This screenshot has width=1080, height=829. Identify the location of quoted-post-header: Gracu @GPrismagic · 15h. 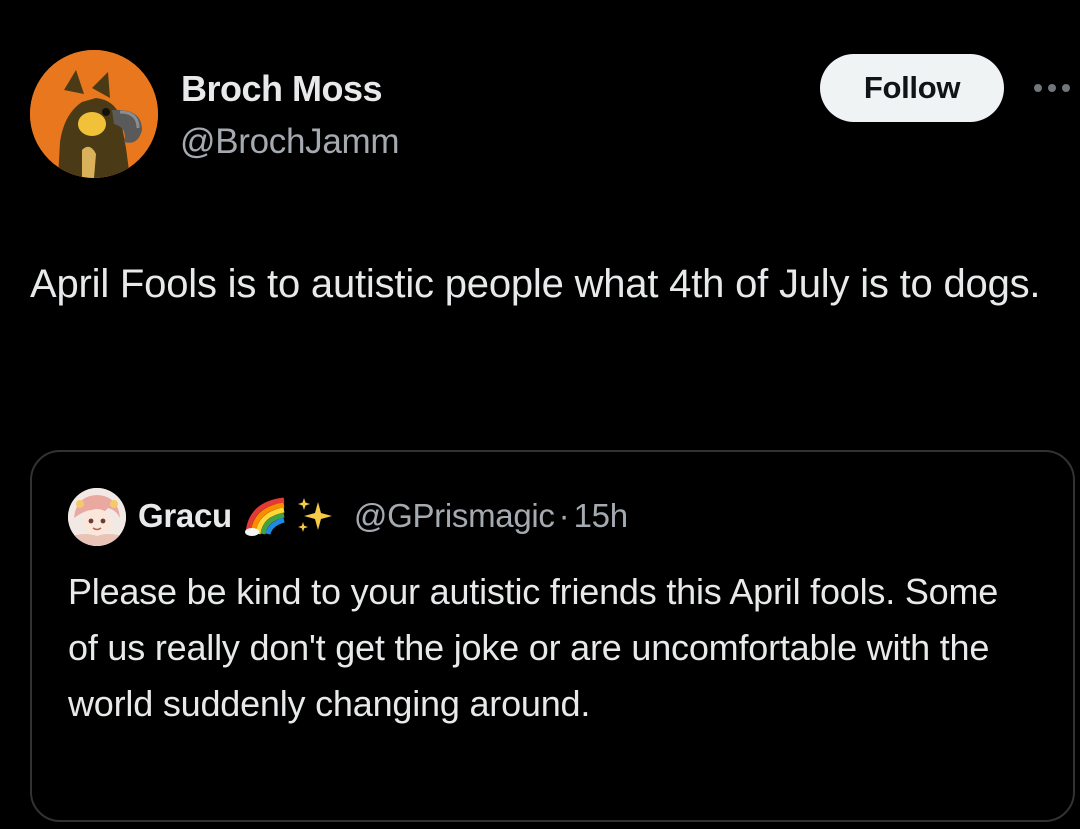
(383, 516).